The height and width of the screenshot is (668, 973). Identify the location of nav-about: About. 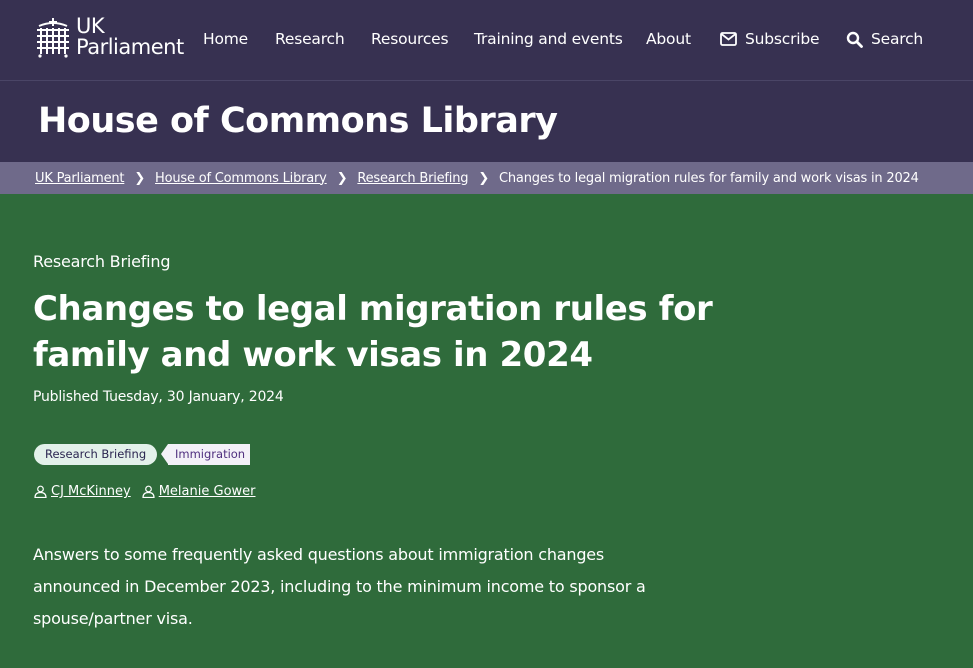
(668, 39).